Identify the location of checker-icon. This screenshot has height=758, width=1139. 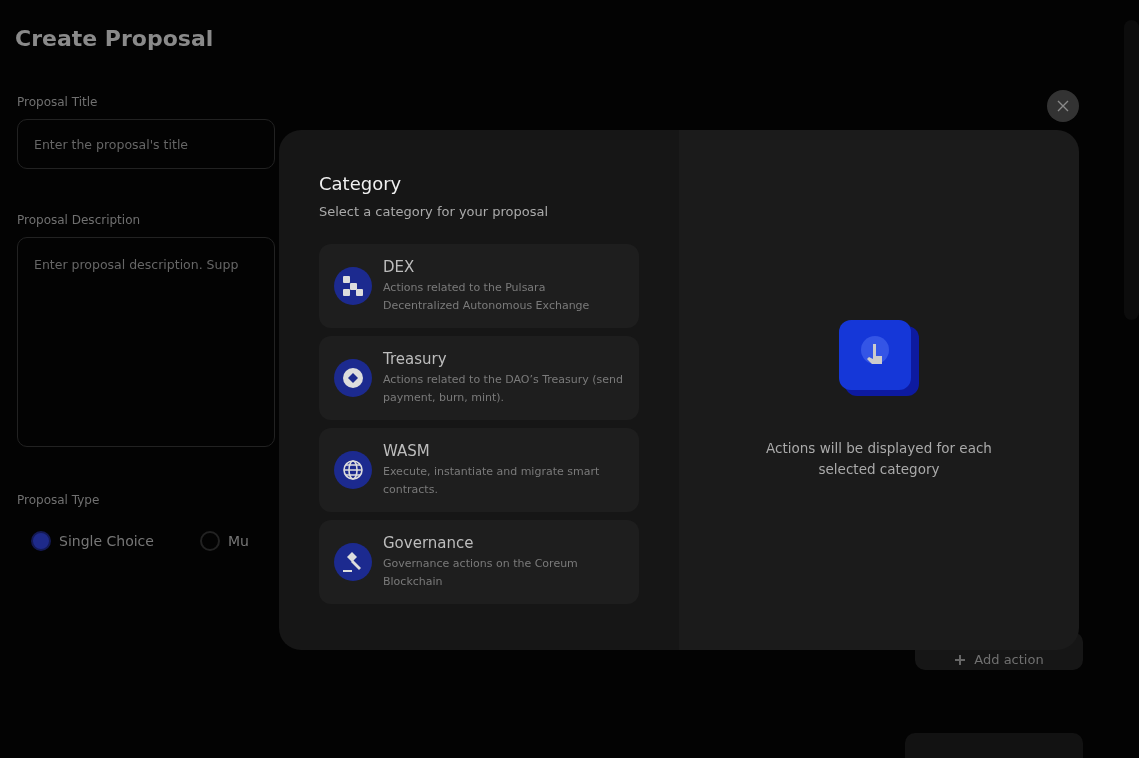
(353, 286).